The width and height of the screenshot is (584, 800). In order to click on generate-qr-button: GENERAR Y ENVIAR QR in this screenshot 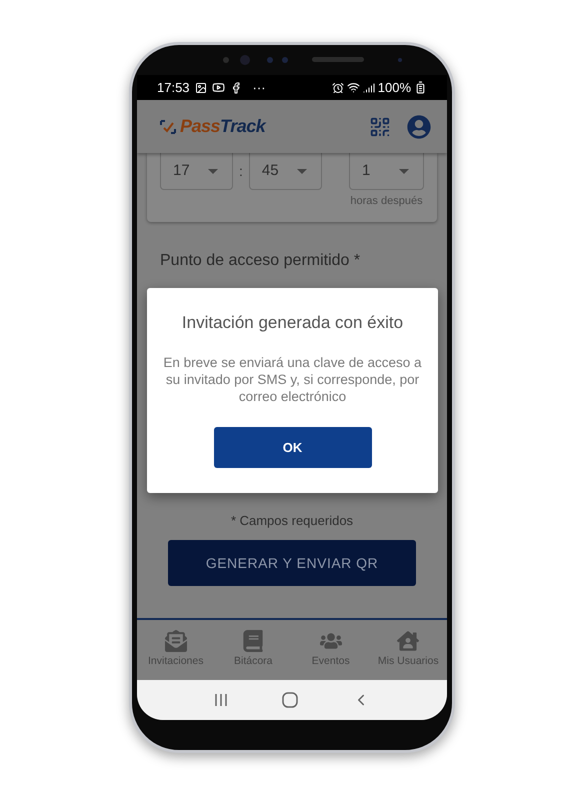, I will do `click(292, 563)`.